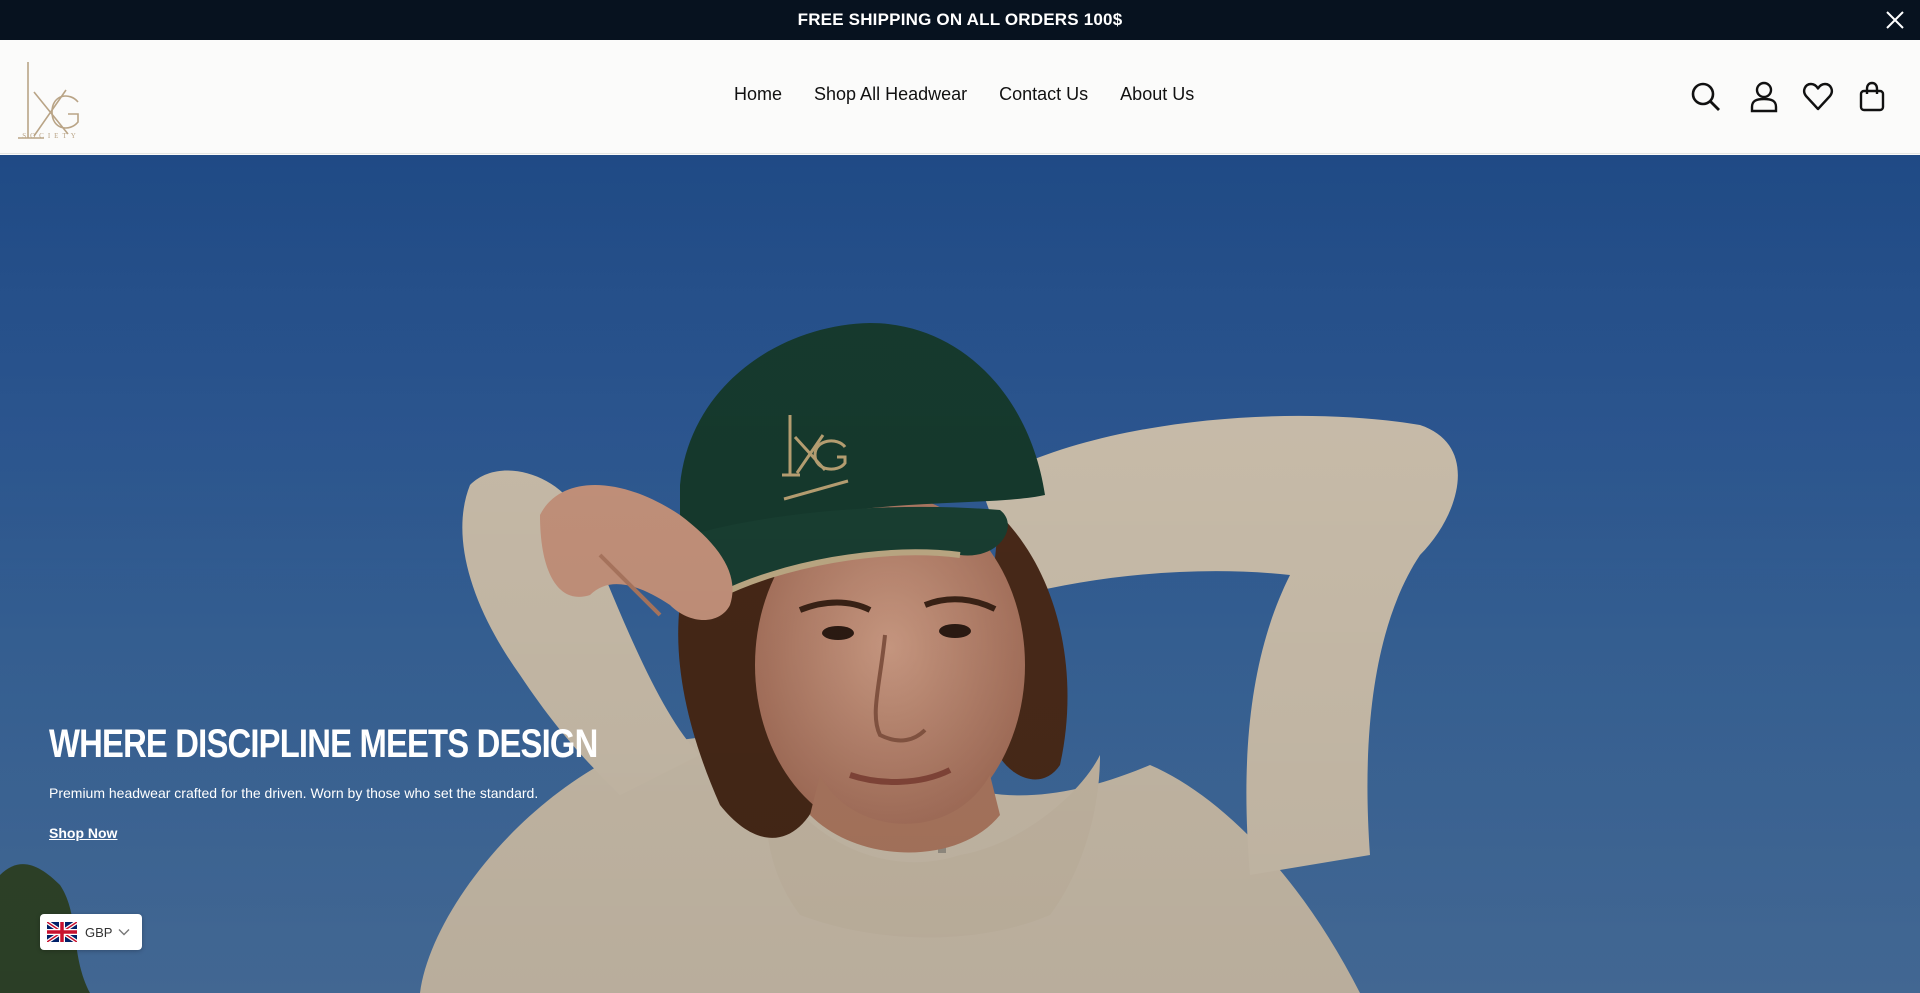  Describe the element at coordinates (1895, 20) in the screenshot. I see `close-icon` at that location.